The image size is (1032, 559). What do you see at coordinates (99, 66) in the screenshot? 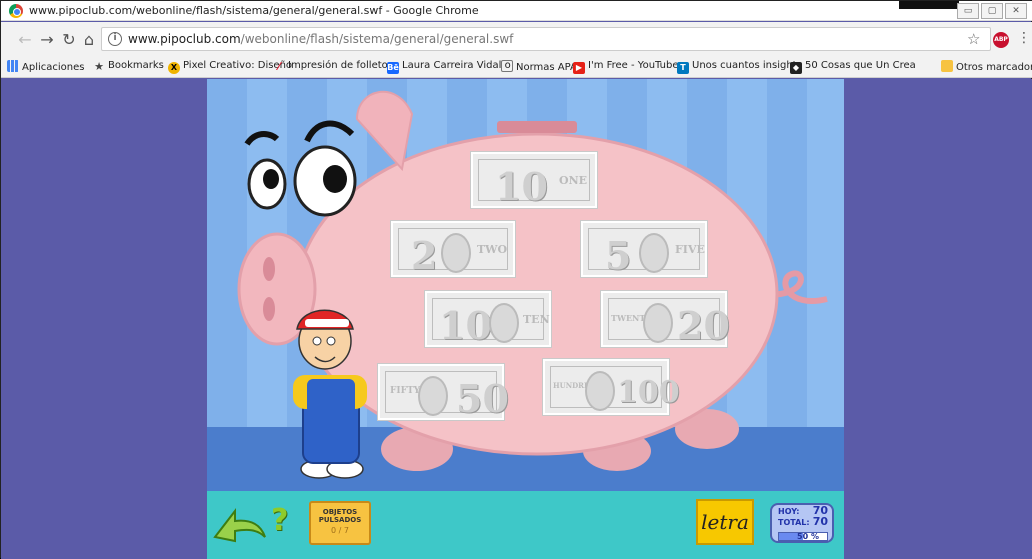
I see `star-icon: ★` at bounding box center [99, 66].